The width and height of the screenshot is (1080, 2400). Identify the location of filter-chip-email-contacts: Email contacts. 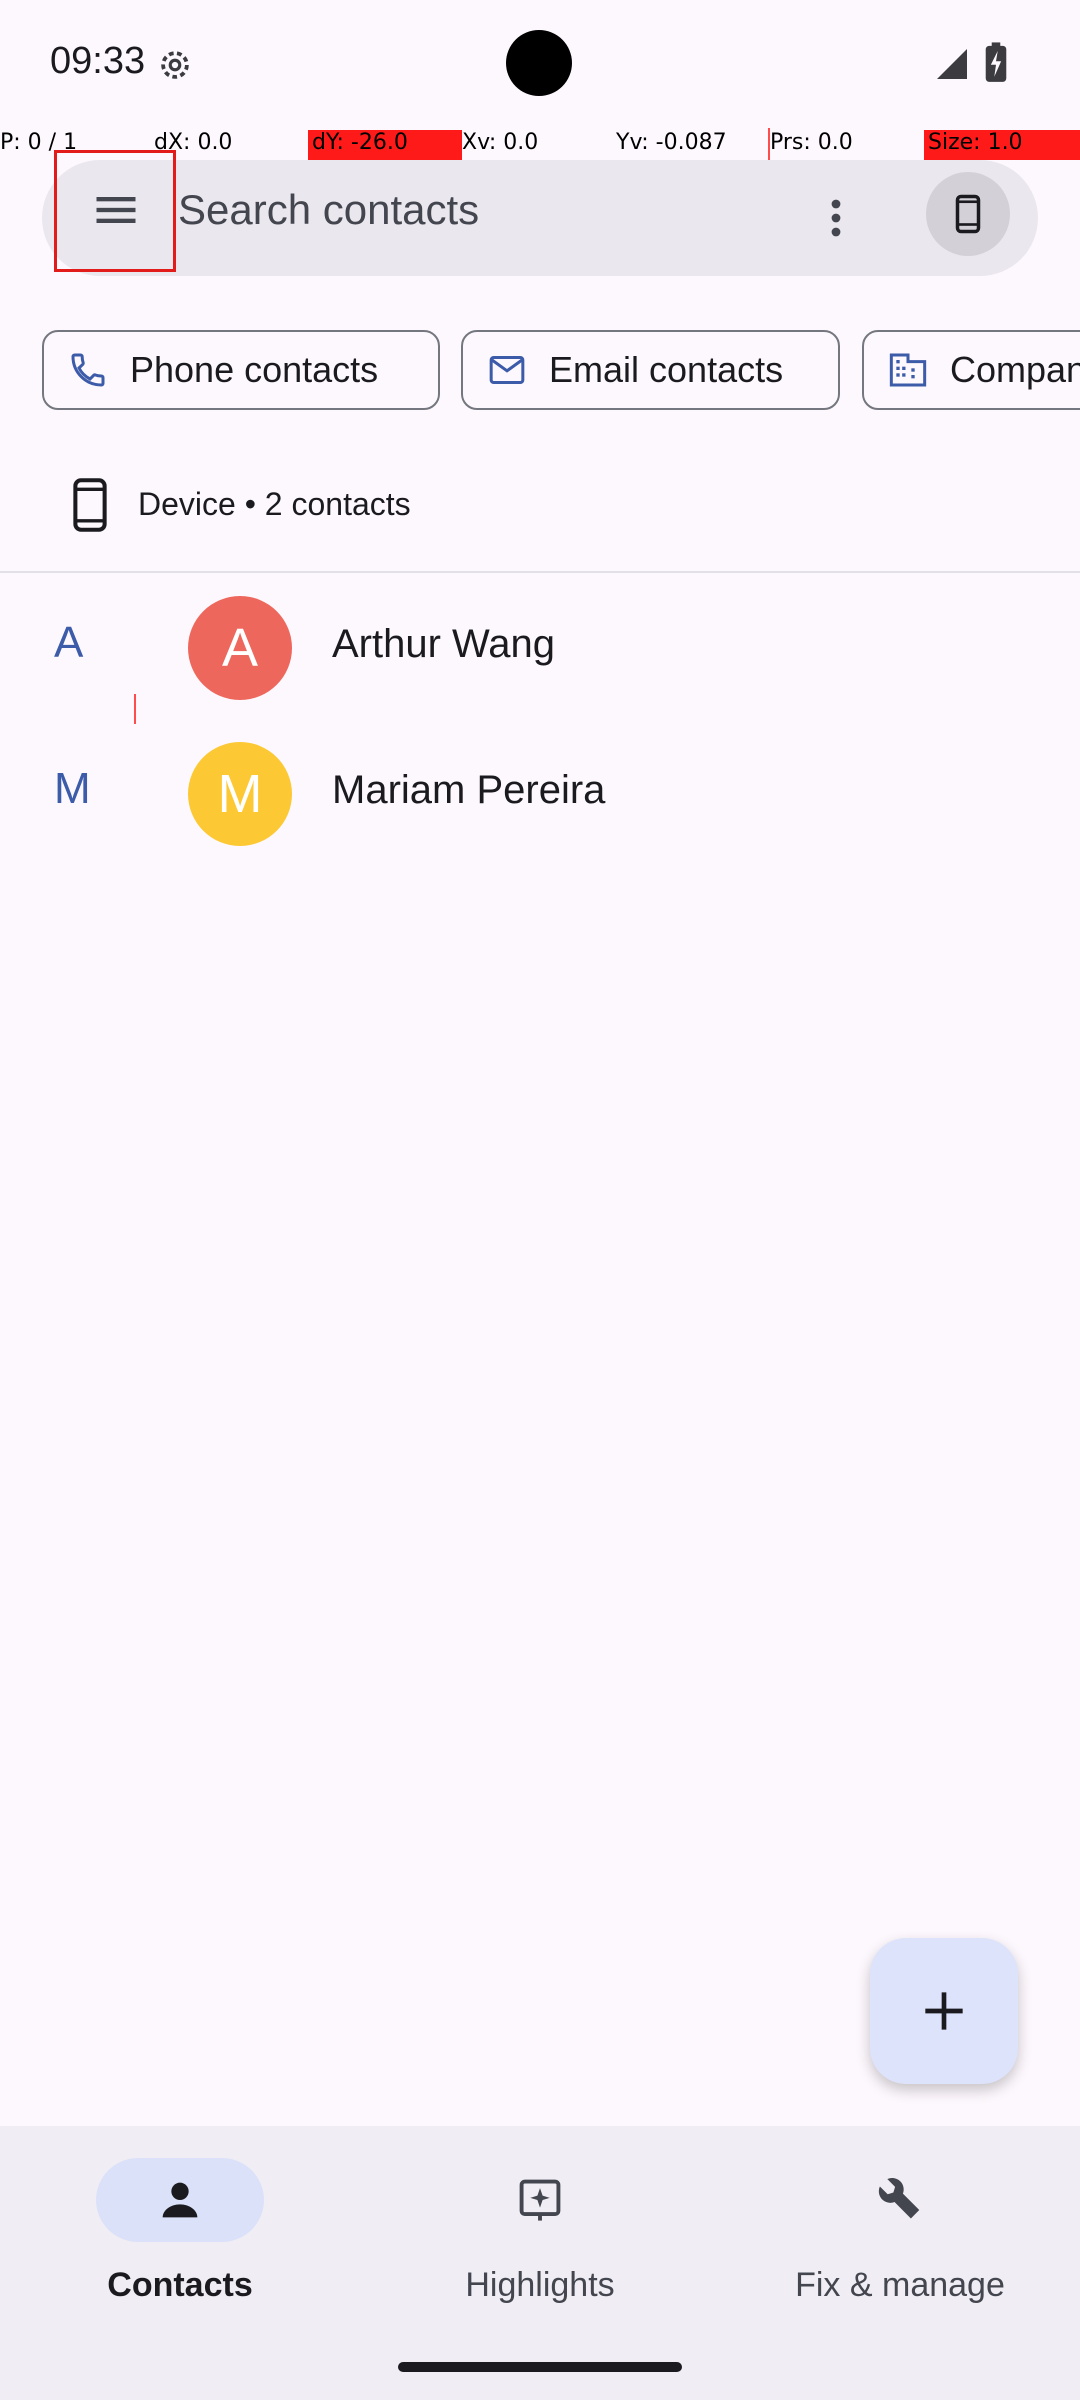
(650, 370).